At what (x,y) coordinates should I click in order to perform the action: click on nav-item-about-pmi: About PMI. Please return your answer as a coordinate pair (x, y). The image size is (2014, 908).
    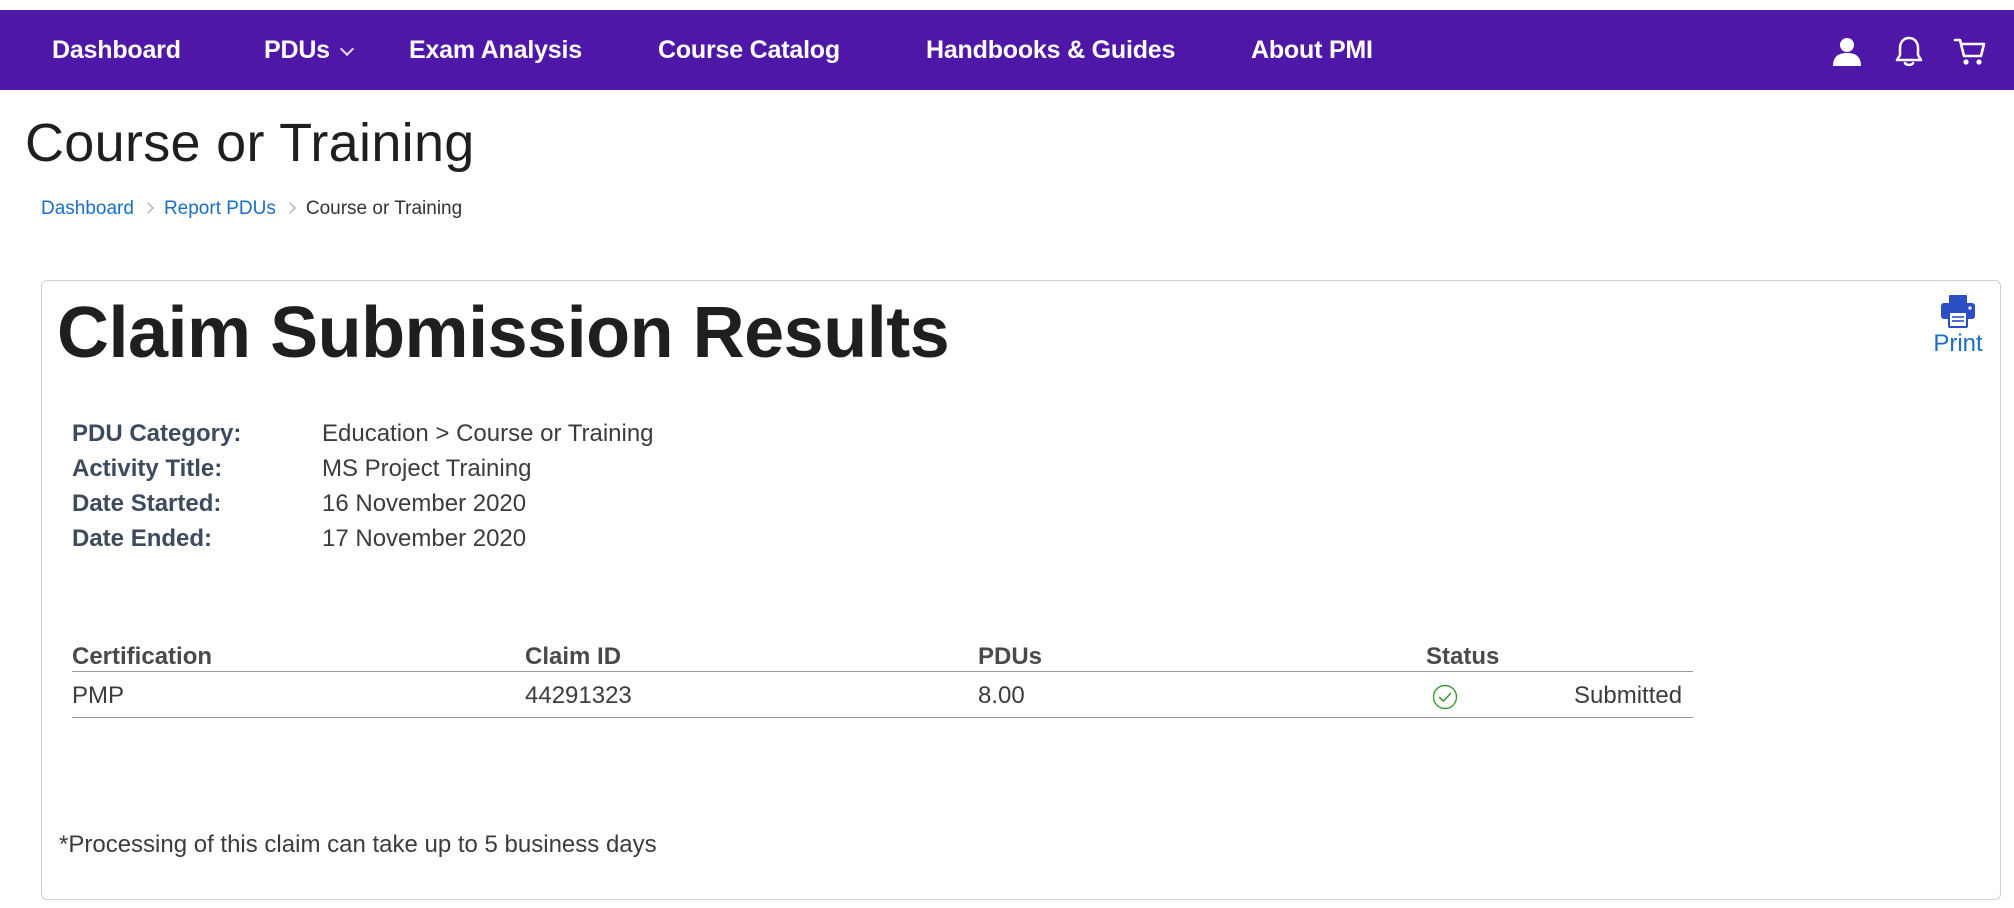
    Looking at the image, I should click on (1312, 50).